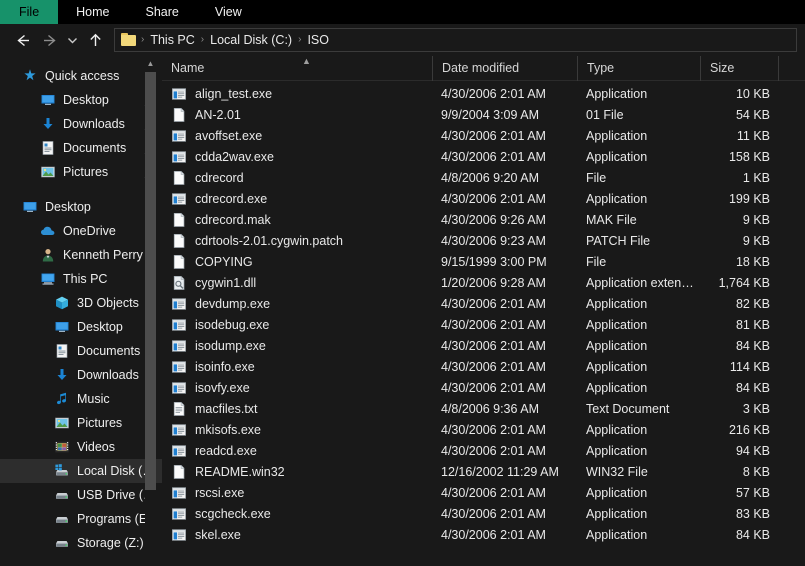 The image size is (805, 566). Describe the element at coordinates (791, 68) in the screenshot. I see `column-header-filler` at that location.